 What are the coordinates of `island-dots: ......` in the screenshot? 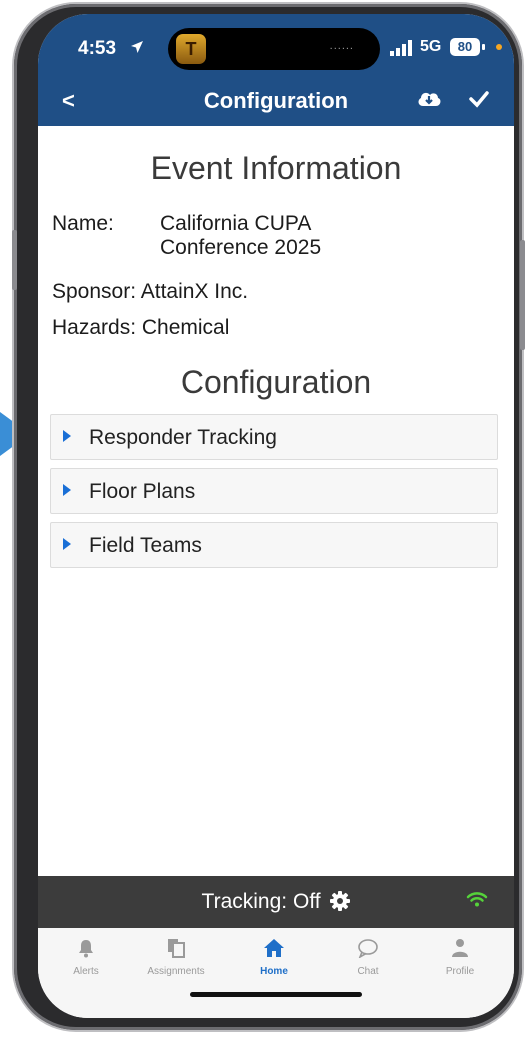 It's located at (341, 46).